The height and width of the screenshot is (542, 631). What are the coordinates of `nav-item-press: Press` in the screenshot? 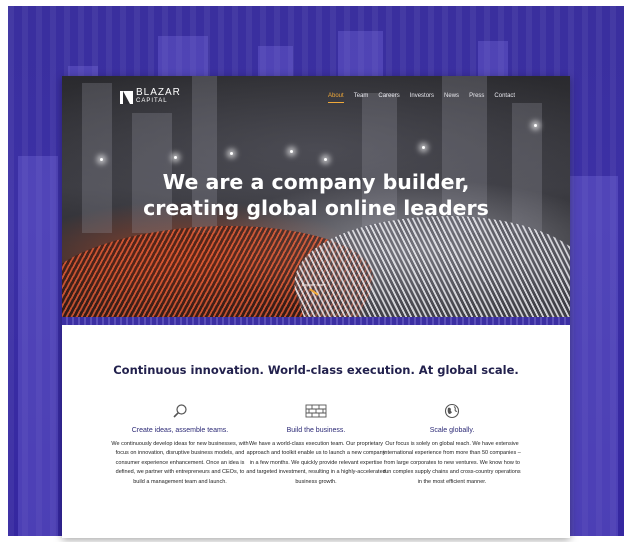 It's located at (476, 98).